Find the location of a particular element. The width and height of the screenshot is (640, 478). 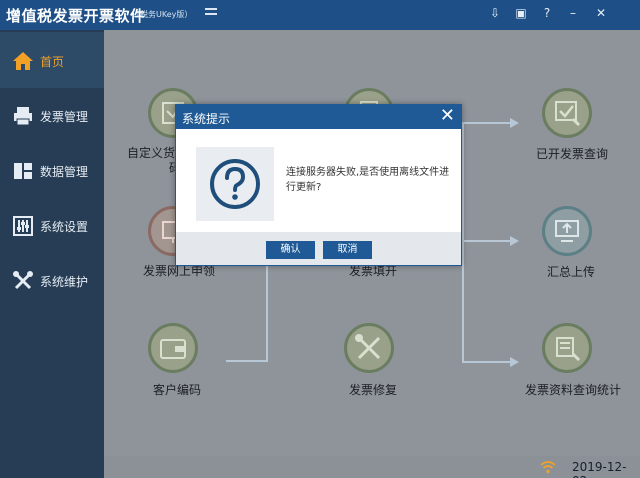

sliders-icon is located at coordinates (23, 226).